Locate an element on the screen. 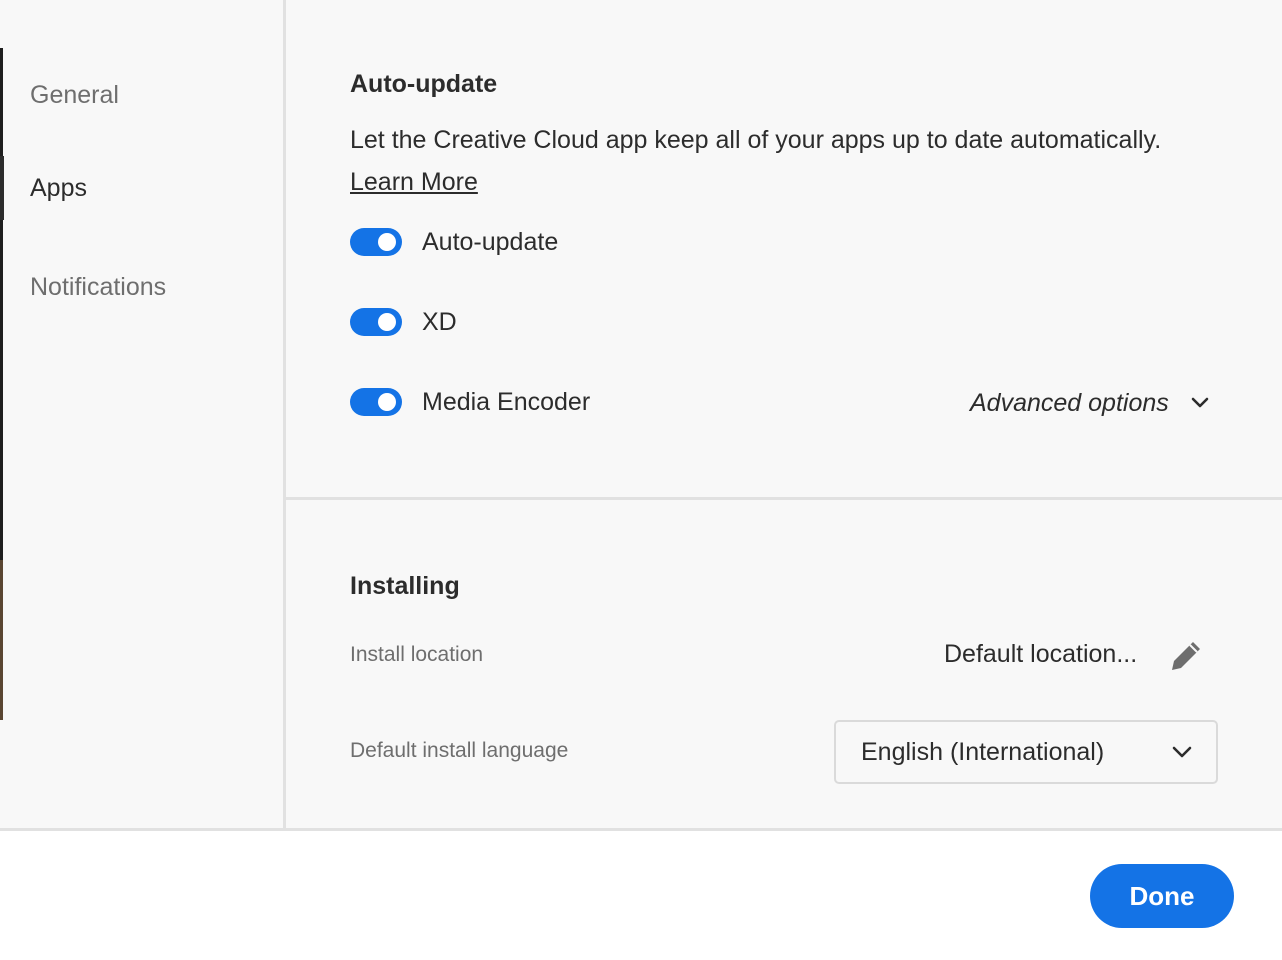  sidebar-item-general: General is located at coordinates (143, 95).